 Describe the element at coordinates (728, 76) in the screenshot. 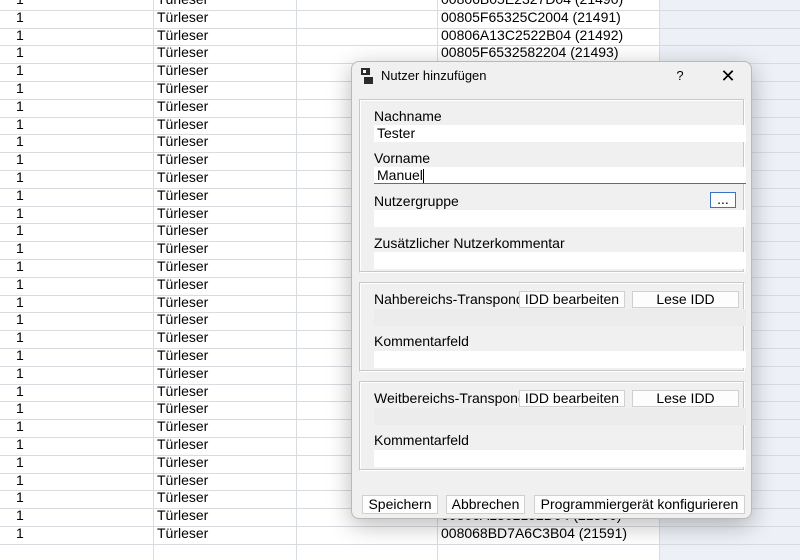

I see `close-button: ✕` at that location.